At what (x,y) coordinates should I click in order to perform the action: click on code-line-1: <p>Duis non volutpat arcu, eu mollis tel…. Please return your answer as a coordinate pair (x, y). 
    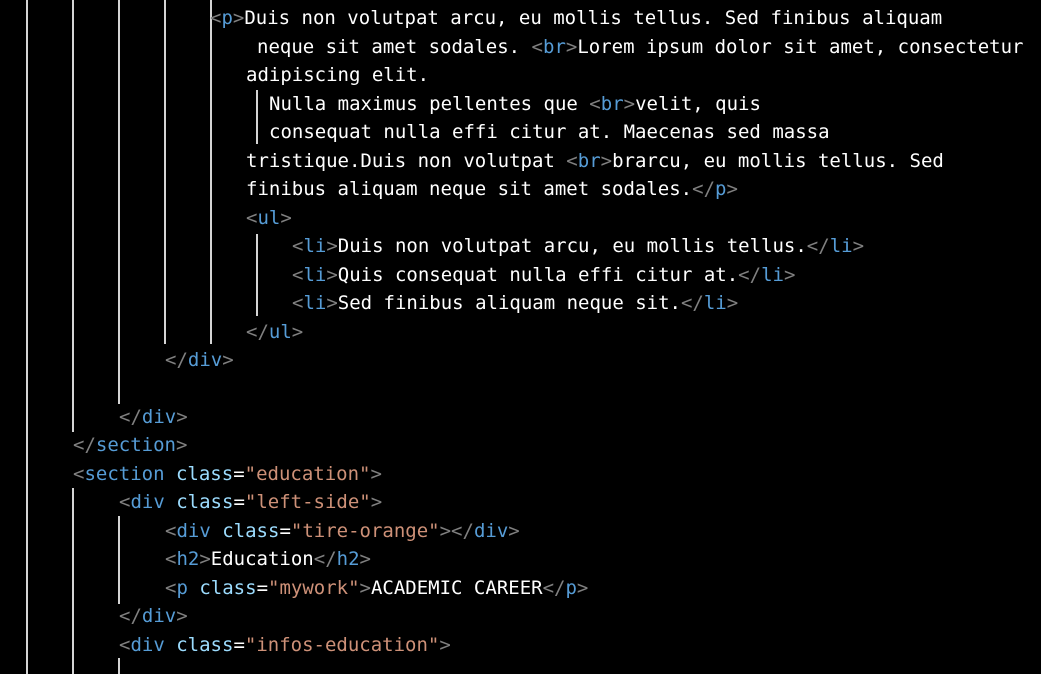
    Looking at the image, I should click on (576, 18).